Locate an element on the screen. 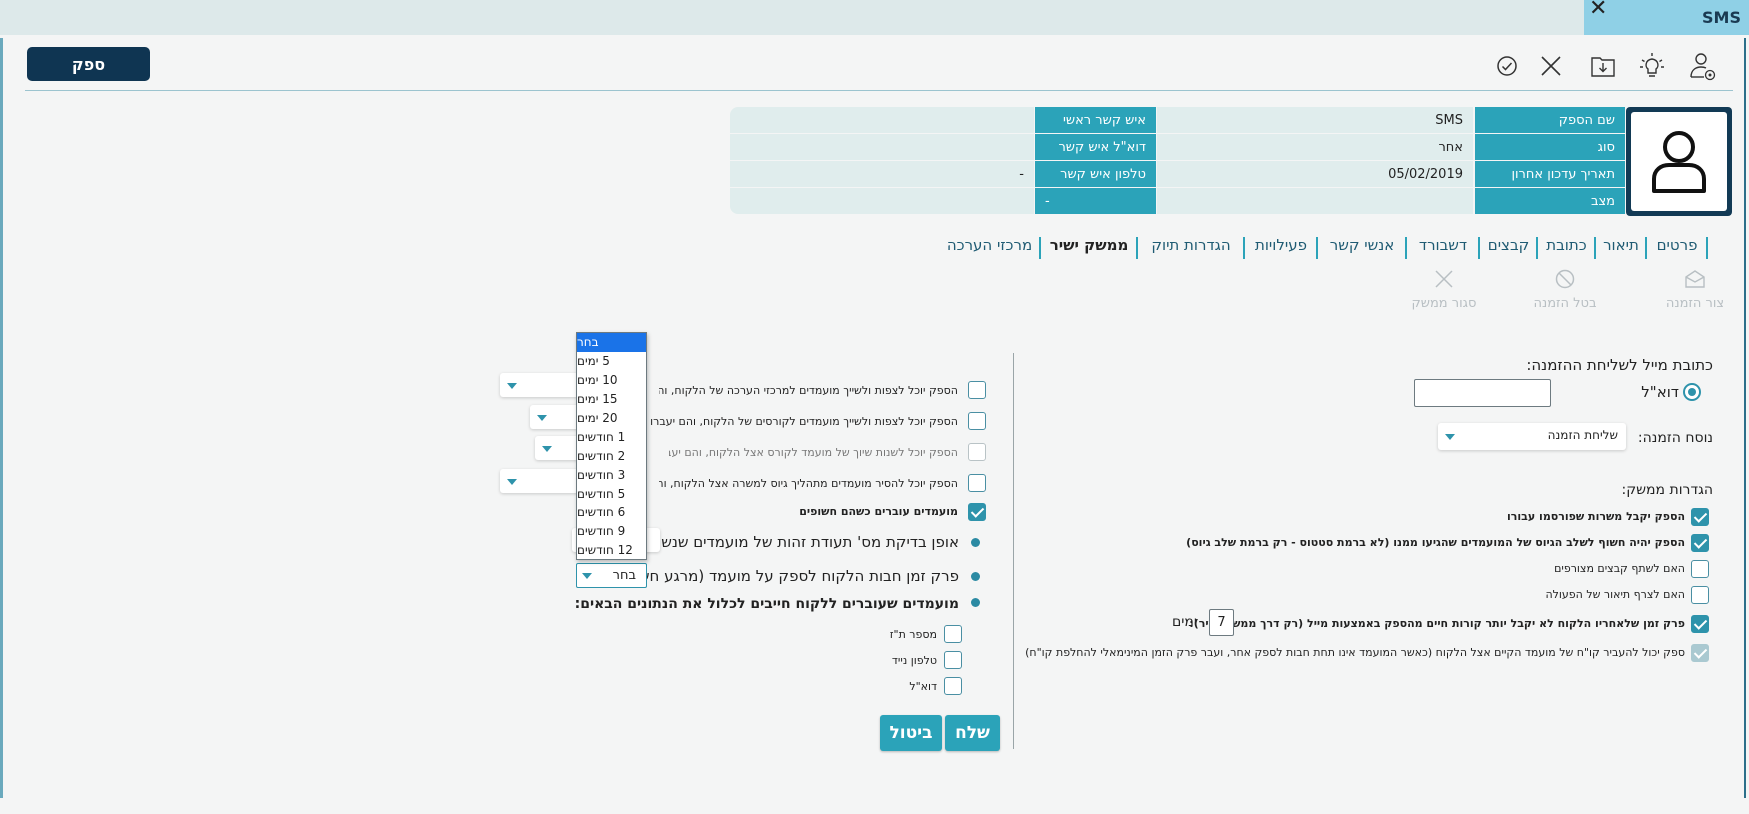 This screenshot has width=1749, height=814. days-label: ימים is located at coordinates (1185, 622).